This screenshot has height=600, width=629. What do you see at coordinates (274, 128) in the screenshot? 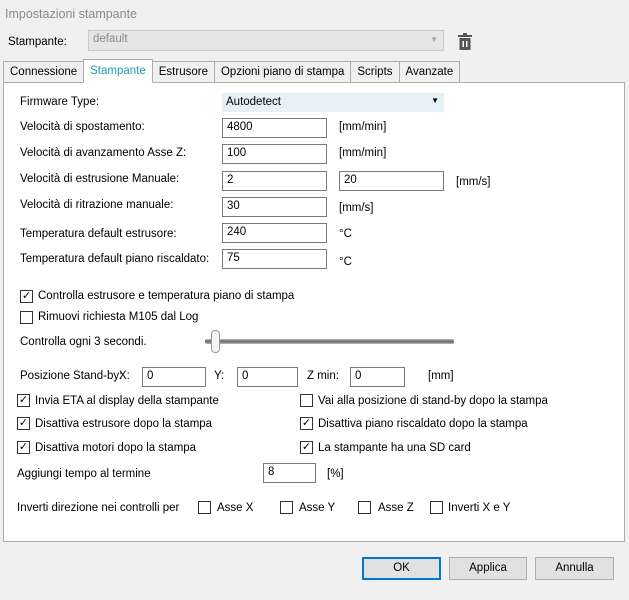
I see `travel-speed-input: 4800` at bounding box center [274, 128].